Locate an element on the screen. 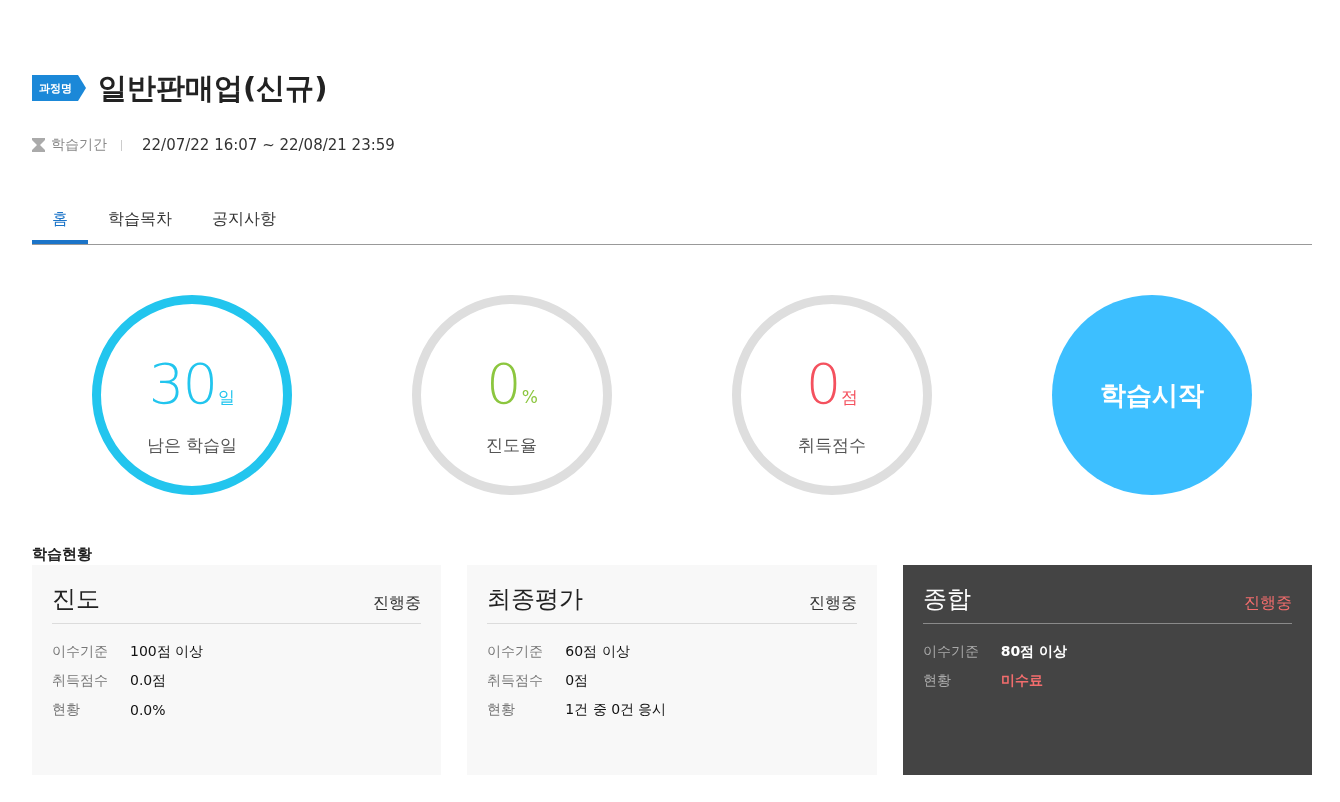 The image size is (1340, 802). row-value: 0.0점 is located at coordinates (148, 680).